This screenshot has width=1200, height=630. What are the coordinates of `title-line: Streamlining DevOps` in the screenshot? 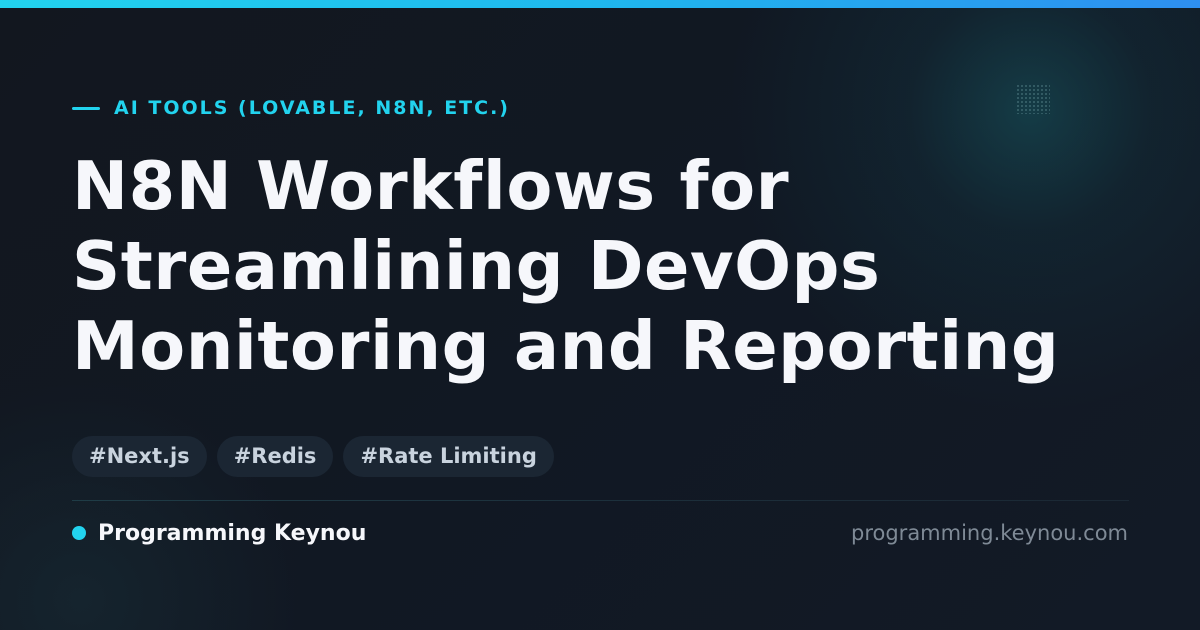 It's located at (476, 266).